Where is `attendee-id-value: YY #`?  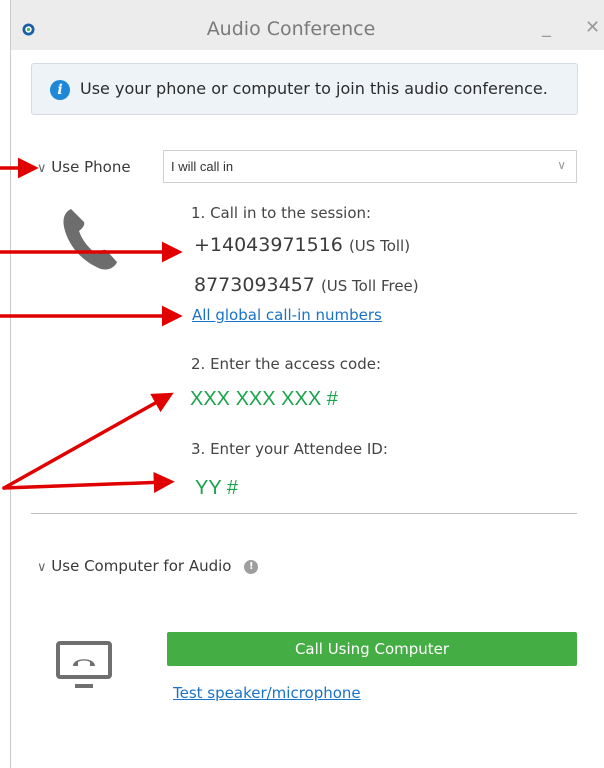
attendee-id-value: YY # is located at coordinates (216, 488).